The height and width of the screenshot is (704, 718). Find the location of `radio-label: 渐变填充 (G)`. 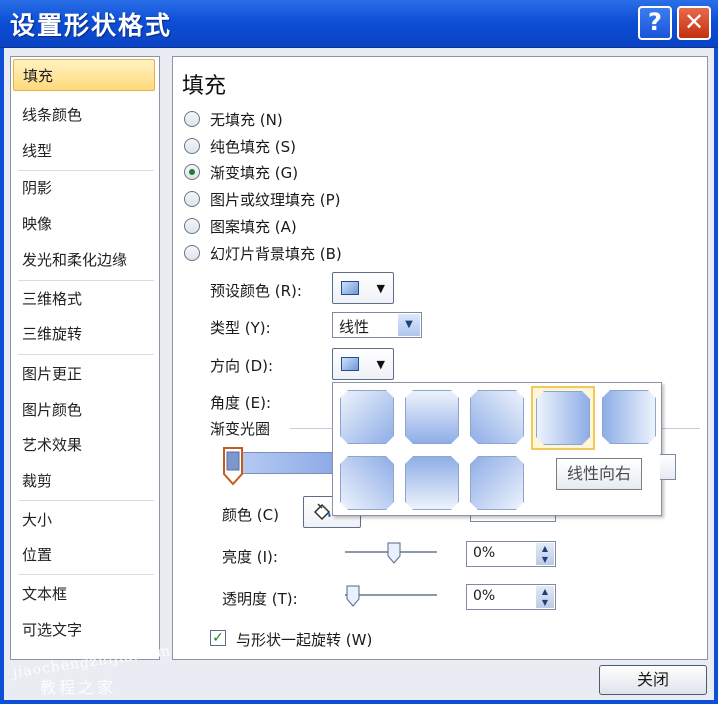

radio-label: 渐变填充 (G) is located at coordinates (254, 173).